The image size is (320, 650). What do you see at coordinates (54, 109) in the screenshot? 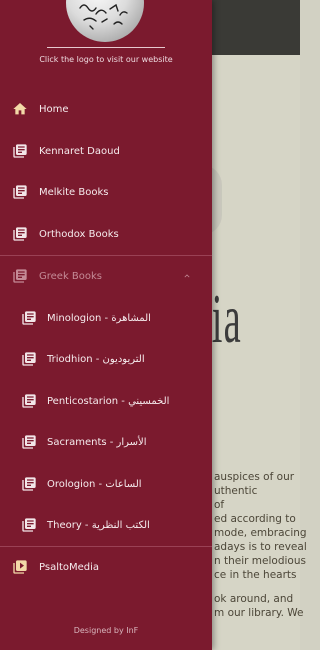
I see `drawer-item-label: Home` at bounding box center [54, 109].